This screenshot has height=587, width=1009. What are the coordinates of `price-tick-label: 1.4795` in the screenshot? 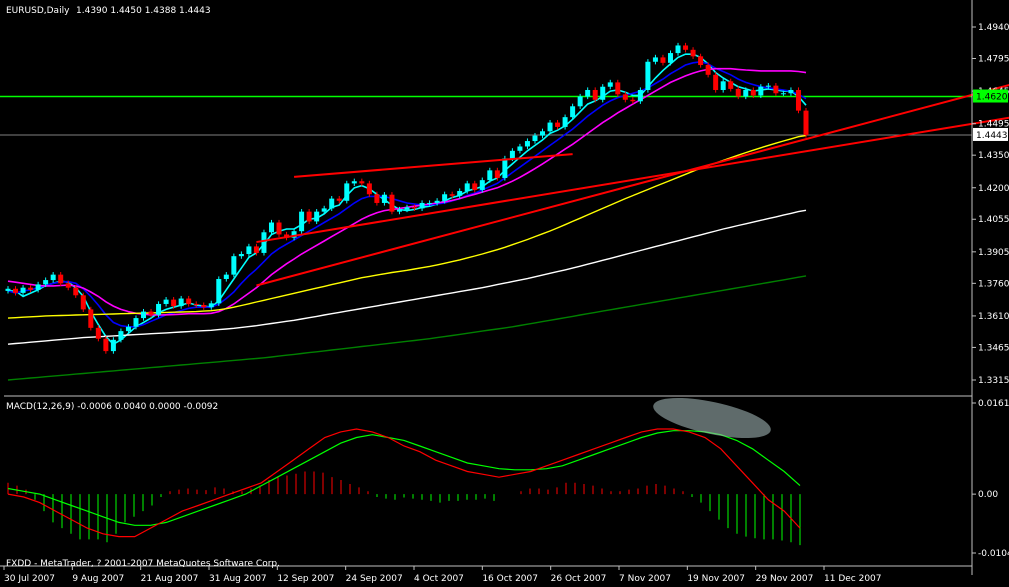 It's located at (993, 59).